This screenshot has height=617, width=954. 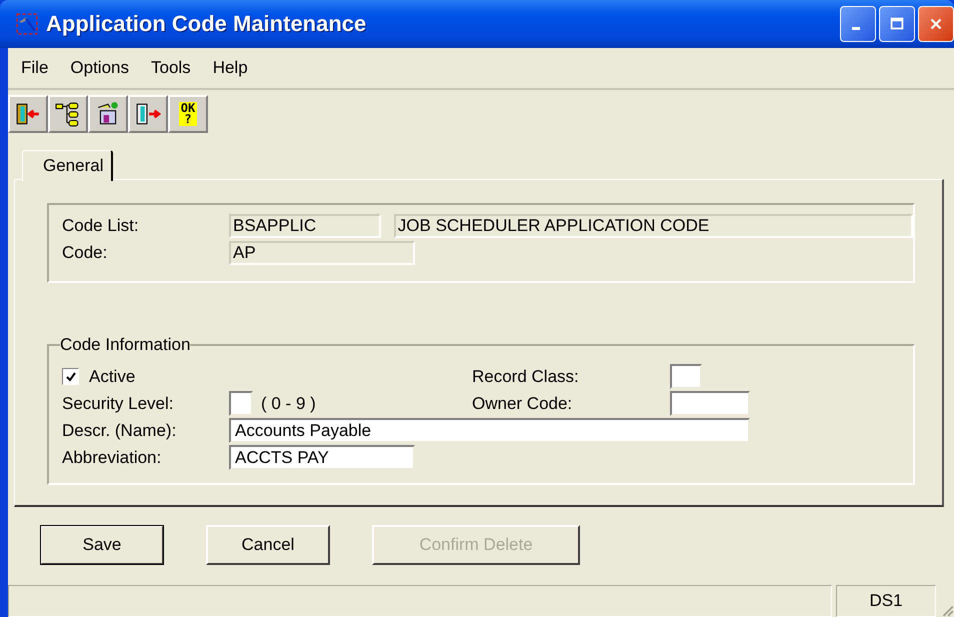 I want to click on push-button: Save, so click(x=102, y=545).